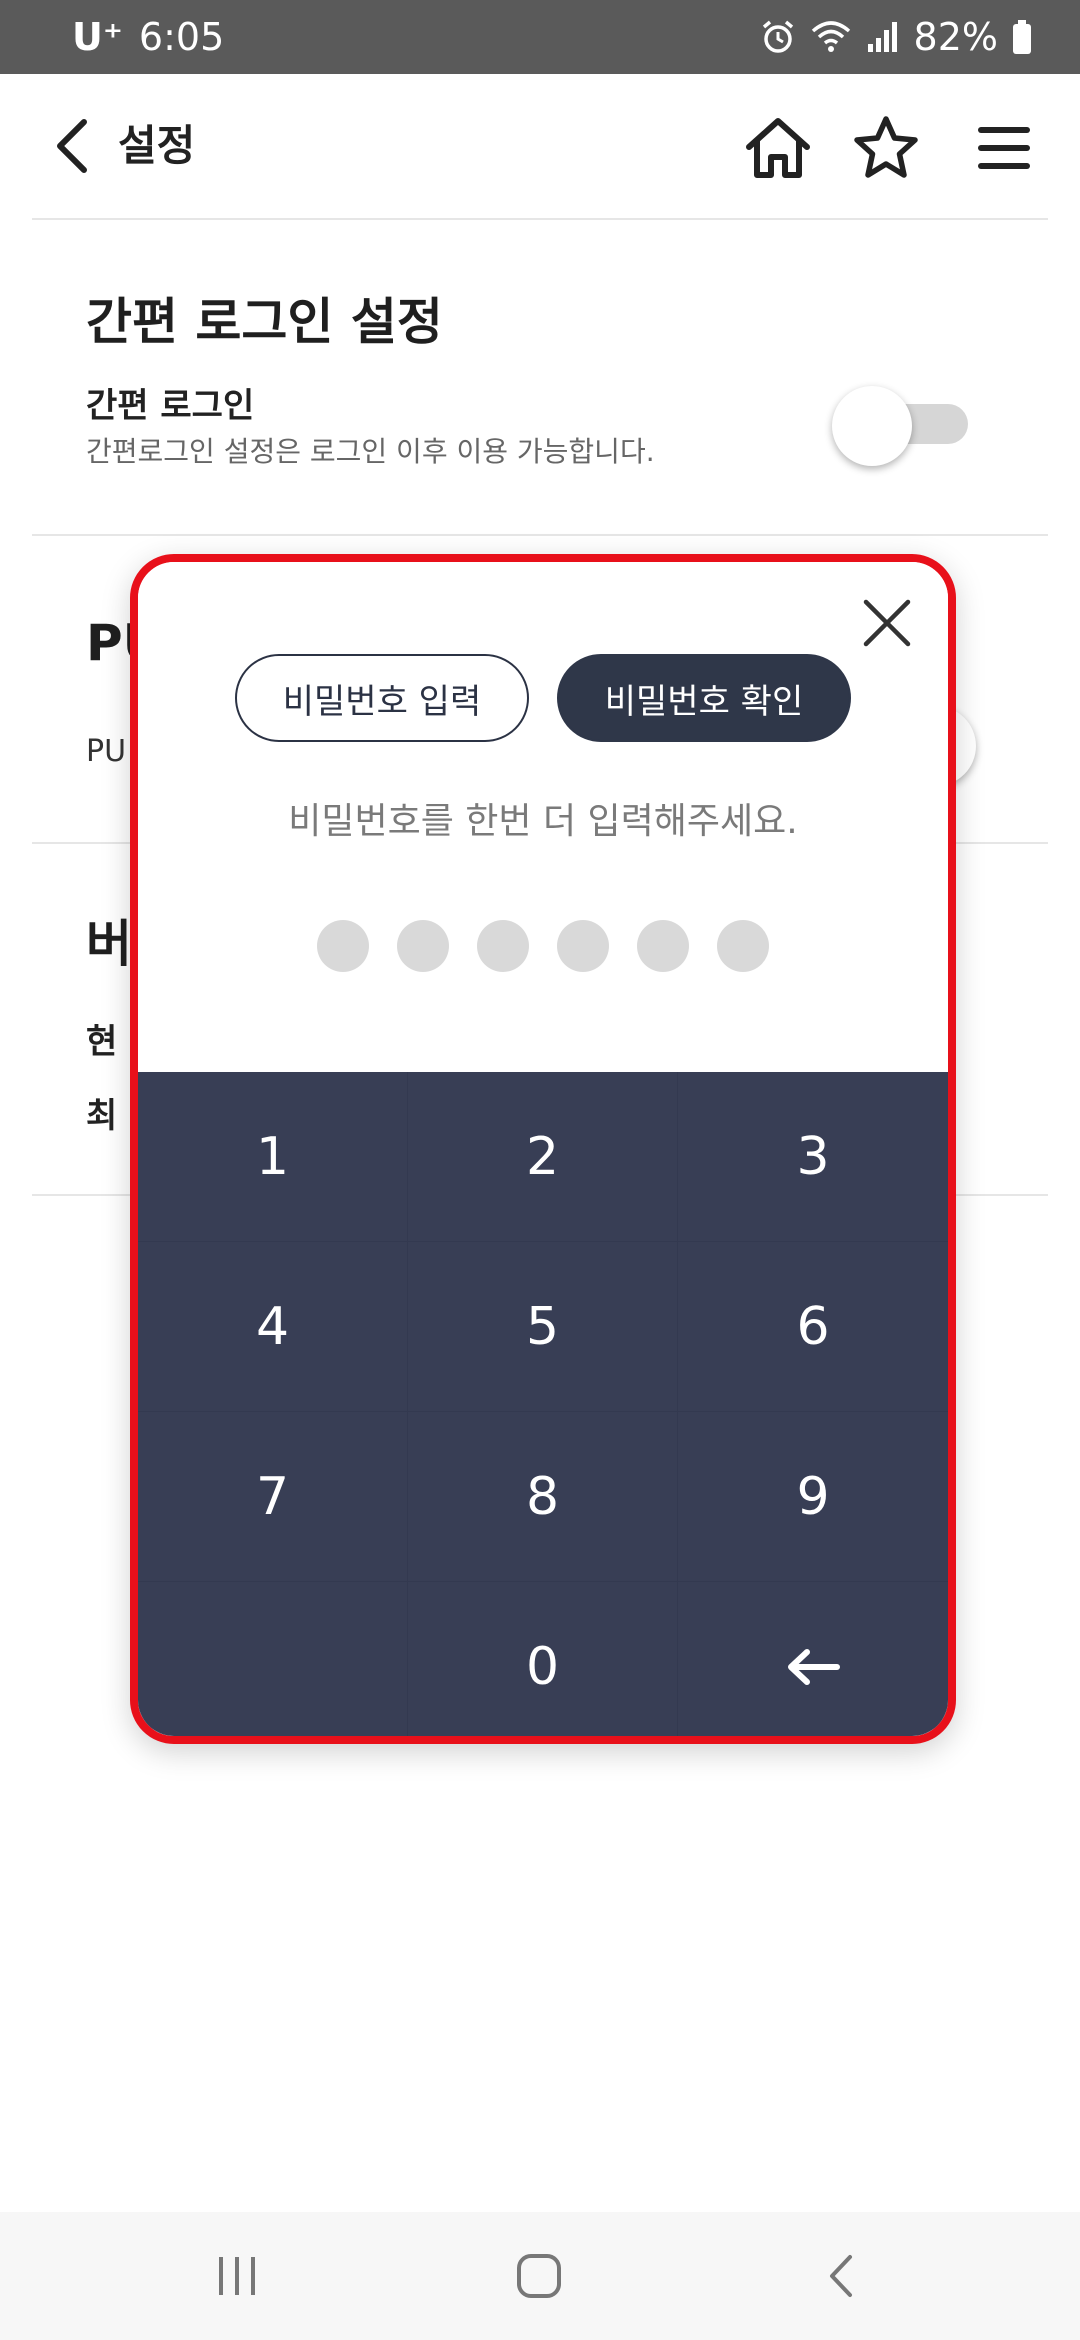 This screenshot has width=1080, height=2340. I want to click on easy-login-item-desc: 간편로그인 설정은 로그인 이후 이용 가능합니다., so click(370, 451).